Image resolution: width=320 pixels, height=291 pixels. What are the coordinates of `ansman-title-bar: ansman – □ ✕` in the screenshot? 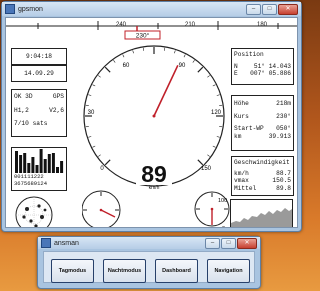 It's located at (149, 243).